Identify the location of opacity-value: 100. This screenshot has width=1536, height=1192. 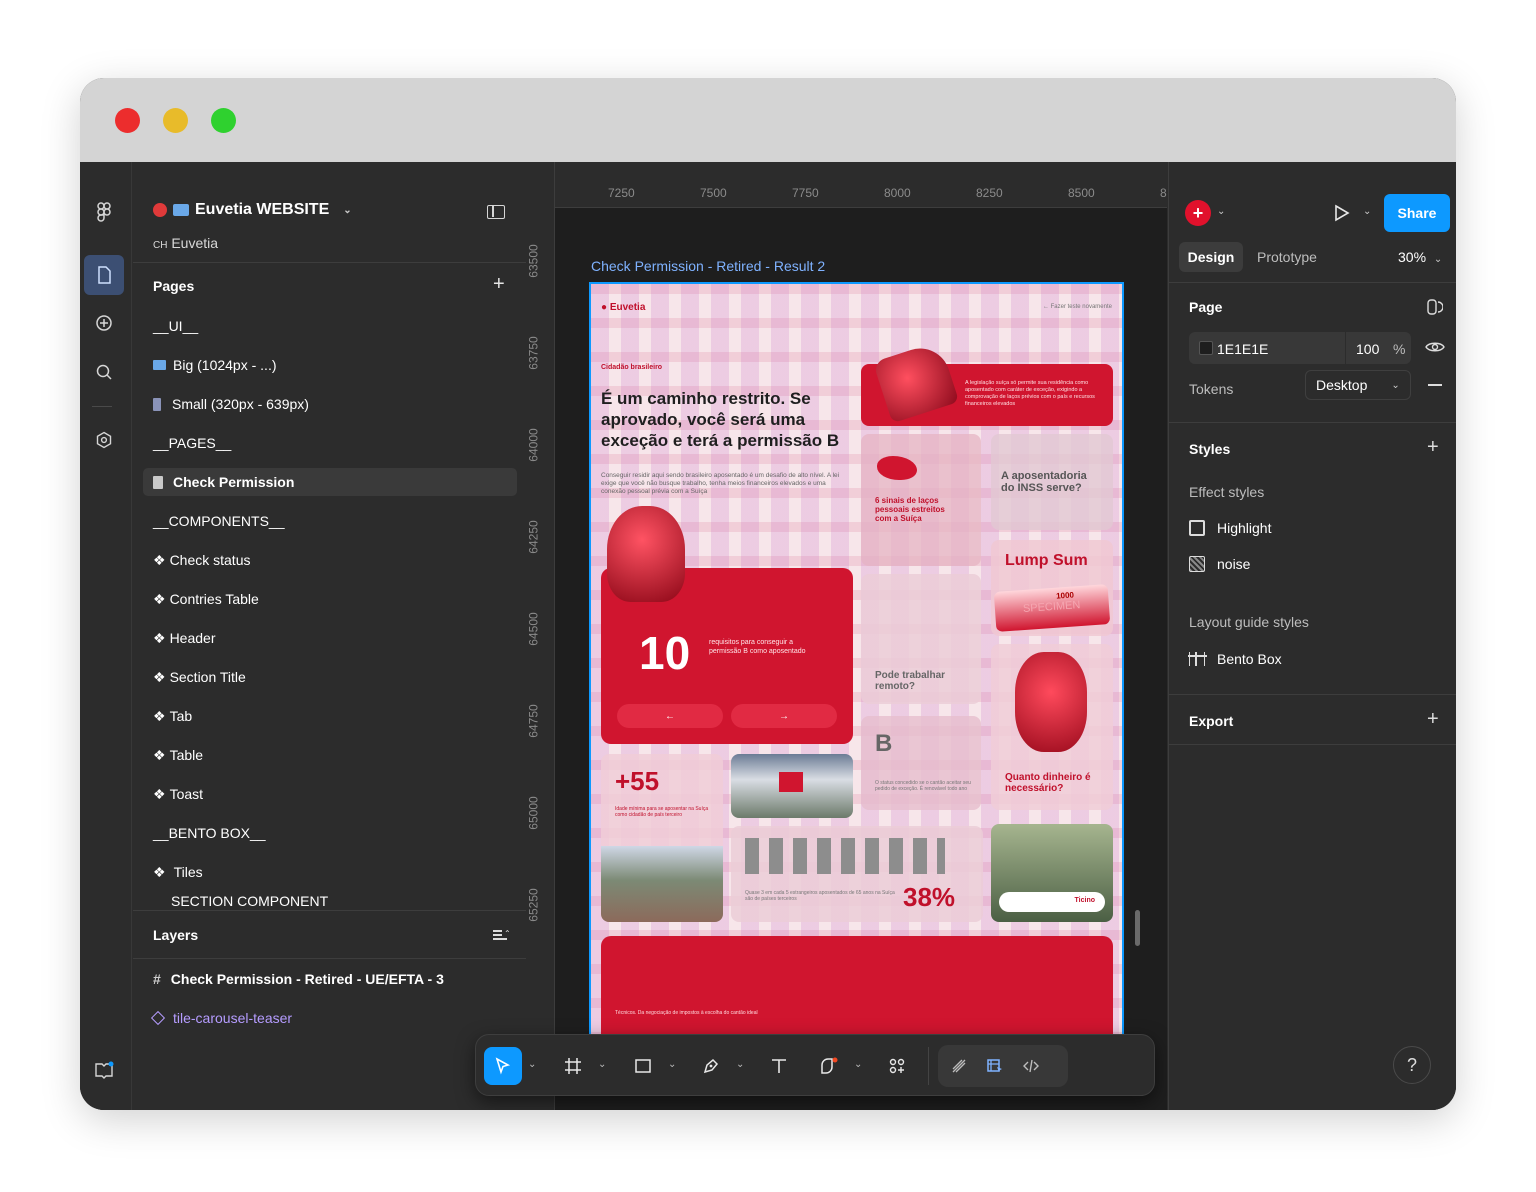
(1367, 349).